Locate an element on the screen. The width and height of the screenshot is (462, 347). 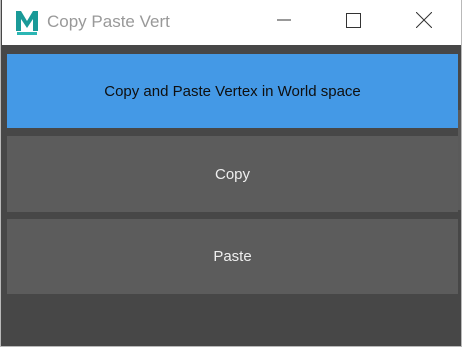
copy-button-label: Copy is located at coordinates (232, 174).